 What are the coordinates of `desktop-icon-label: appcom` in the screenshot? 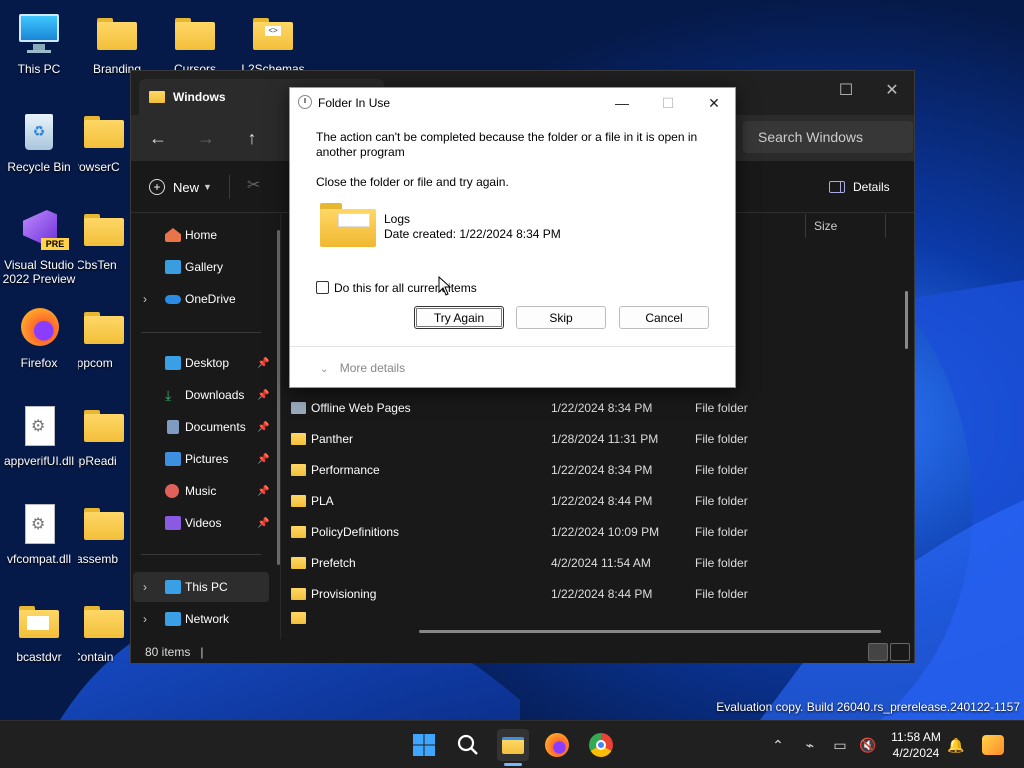 It's located at (95, 363).